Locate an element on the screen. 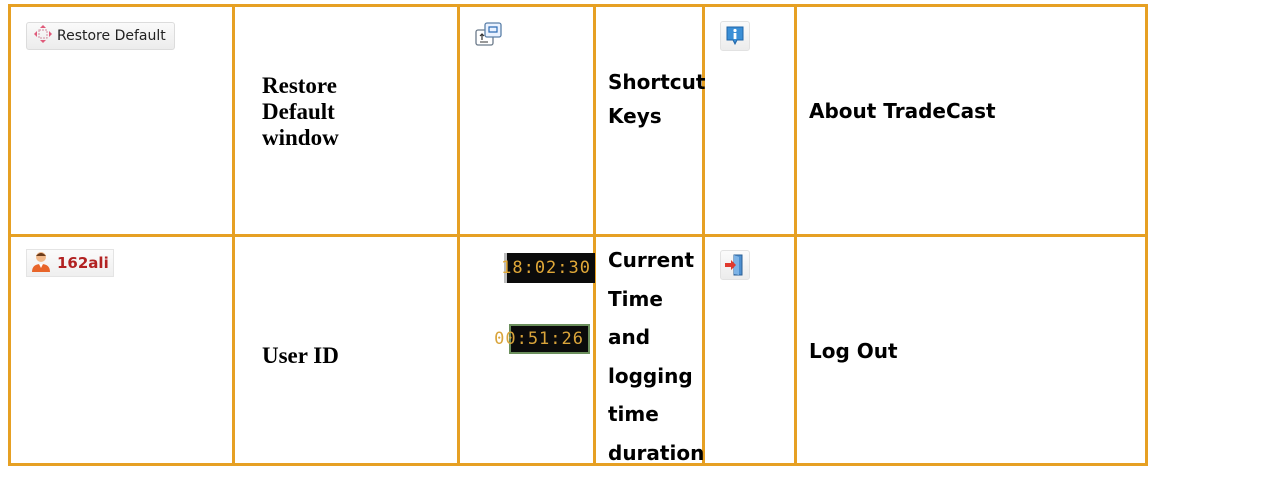  about-description-cell: About TradeCast is located at coordinates (971, 120).